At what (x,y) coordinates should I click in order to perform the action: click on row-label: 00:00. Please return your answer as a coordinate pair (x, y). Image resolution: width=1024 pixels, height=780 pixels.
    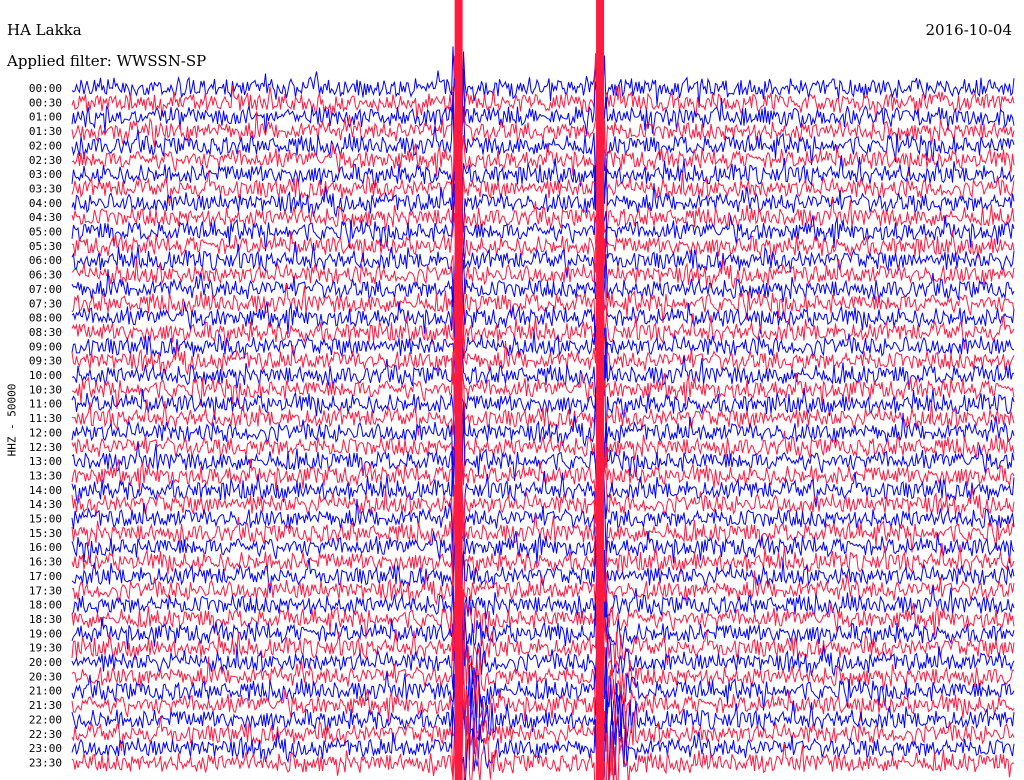
    Looking at the image, I should click on (45, 88).